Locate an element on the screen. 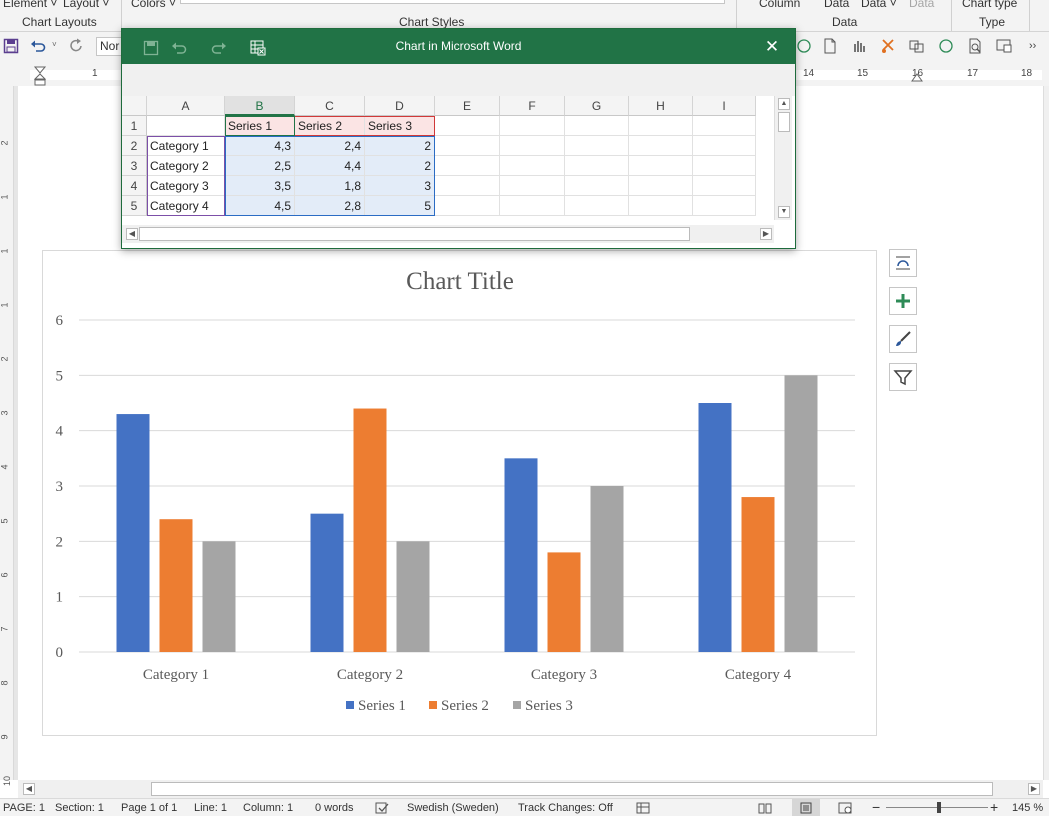 The height and width of the screenshot is (816, 1049). column-header: G is located at coordinates (597, 106).